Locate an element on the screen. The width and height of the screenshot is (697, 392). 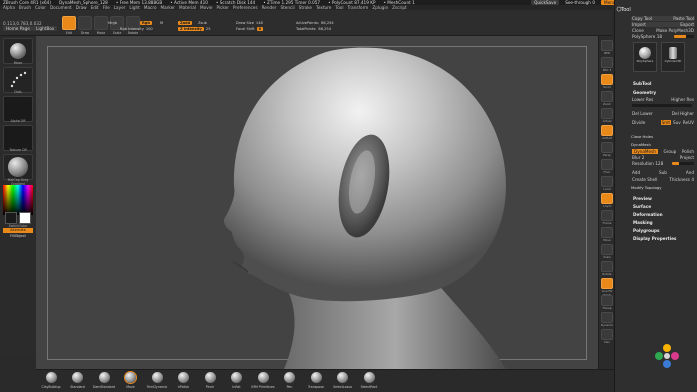
edit-button is located at coordinates (69, 23).